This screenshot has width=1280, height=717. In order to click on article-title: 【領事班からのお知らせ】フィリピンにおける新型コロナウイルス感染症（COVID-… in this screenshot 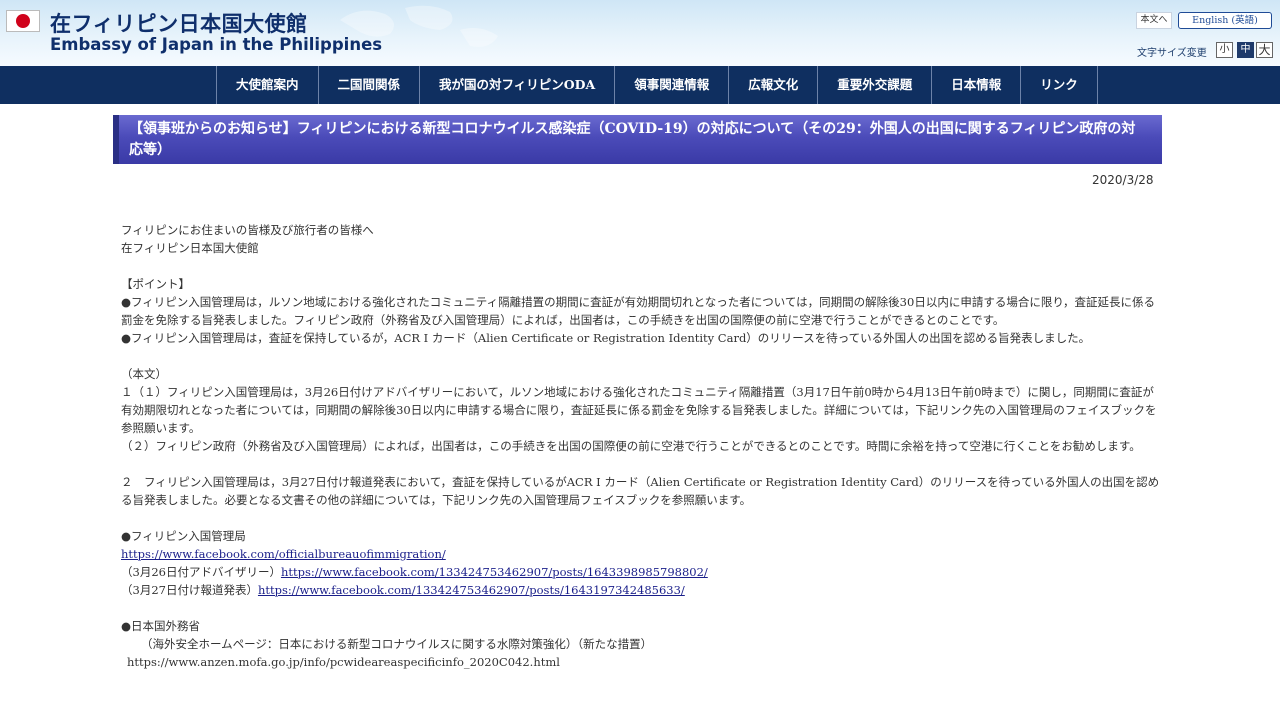, I will do `click(637, 139)`.